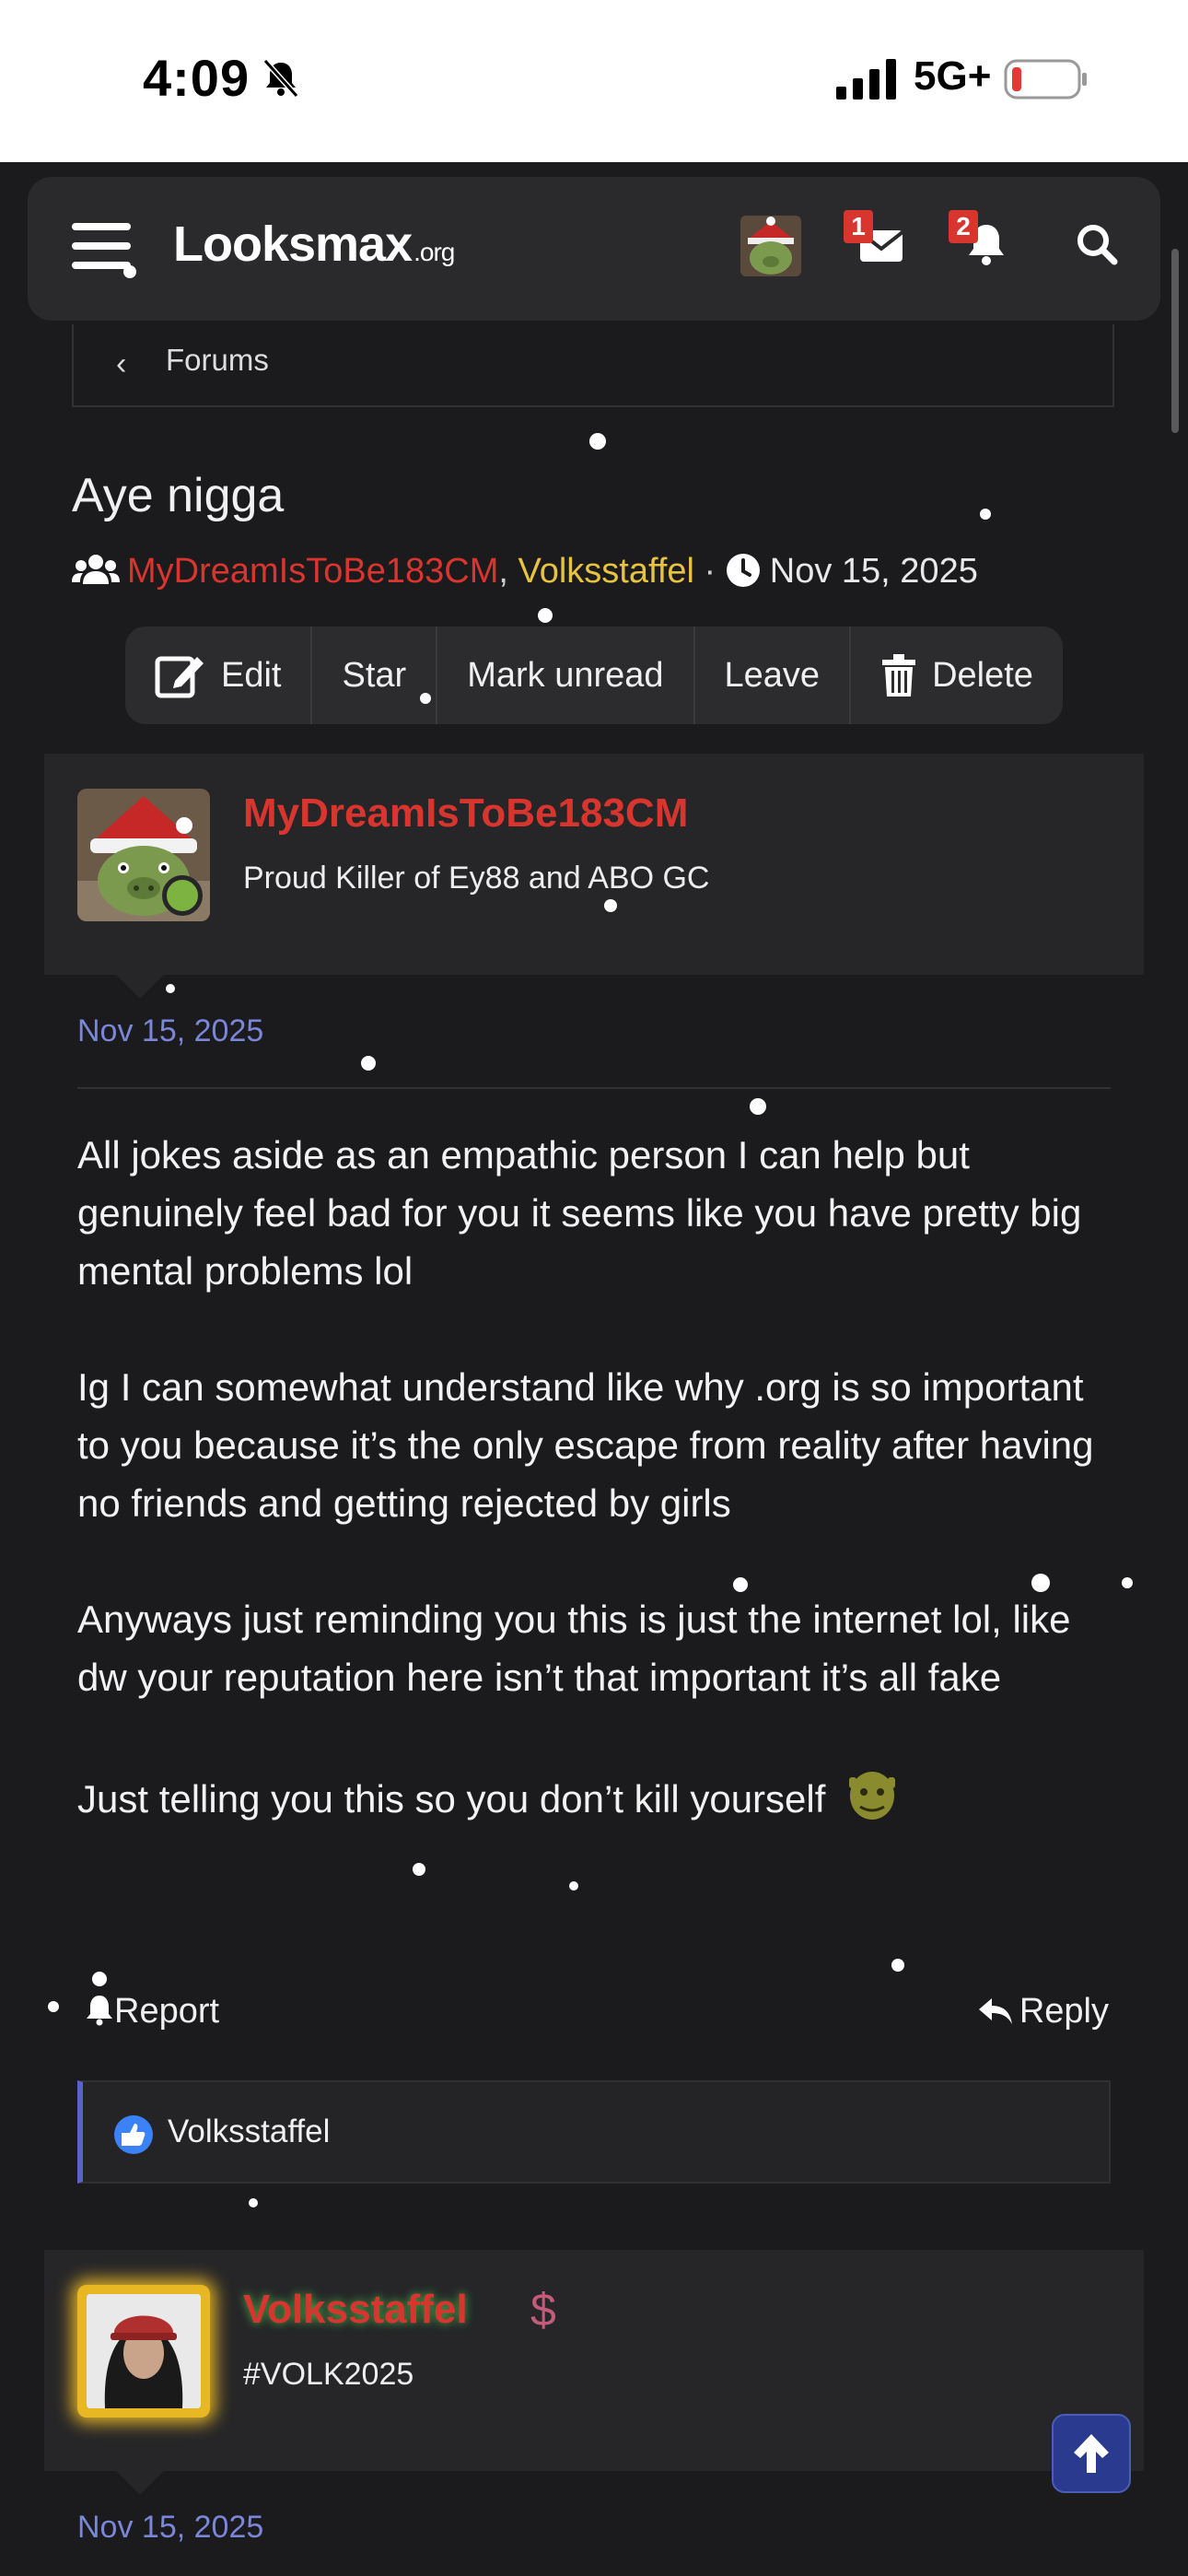 This screenshot has height=2576, width=1188. What do you see at coordinates (1175, 341) in the screenshot?
I see `scrollbar` at bounding box center [1175, 341].